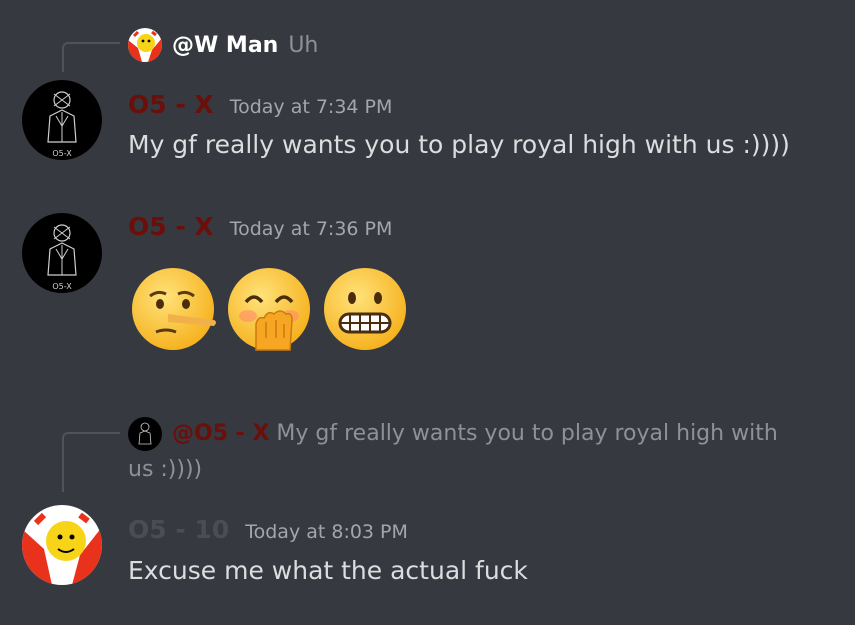  I want to click on message-header: O5 - 10 Today at 8:03 PM, so click(268, 529).